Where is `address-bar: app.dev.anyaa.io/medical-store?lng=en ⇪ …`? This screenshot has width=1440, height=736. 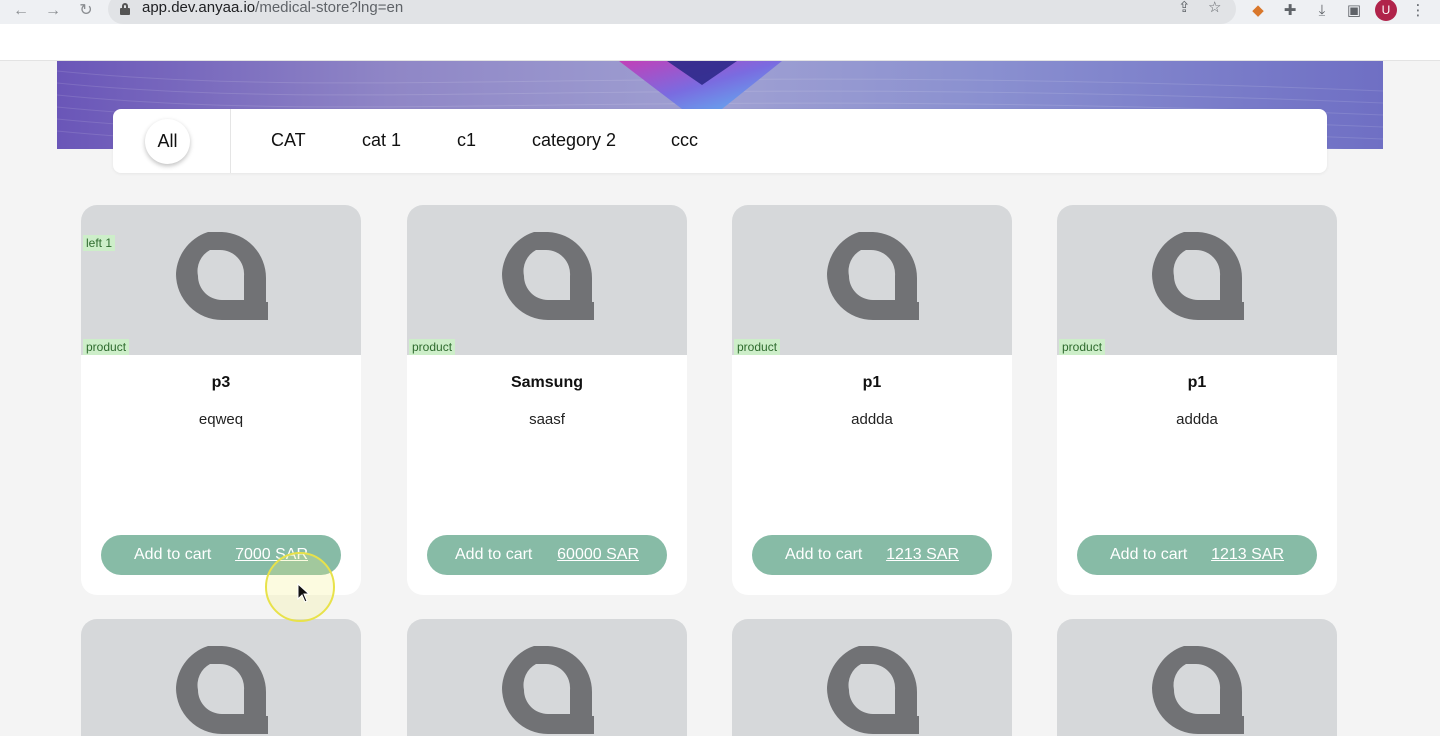
address-bar: app.dev.anyaa.io/medical-store?lng=en ⇪ … is located at coordinates (672, 12).